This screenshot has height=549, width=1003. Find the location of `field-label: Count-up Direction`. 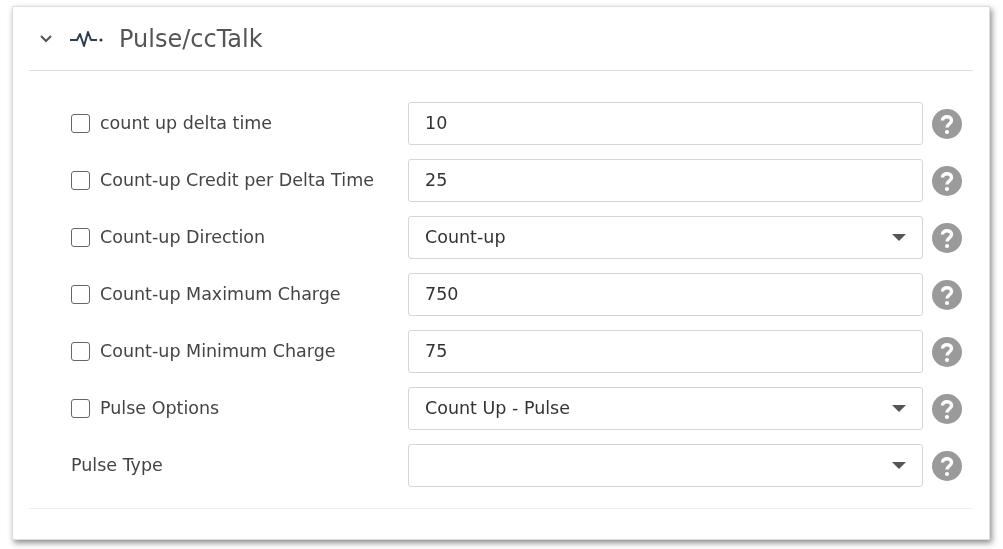

field-label: Count-up Direction is located at coordinates (183, 238).